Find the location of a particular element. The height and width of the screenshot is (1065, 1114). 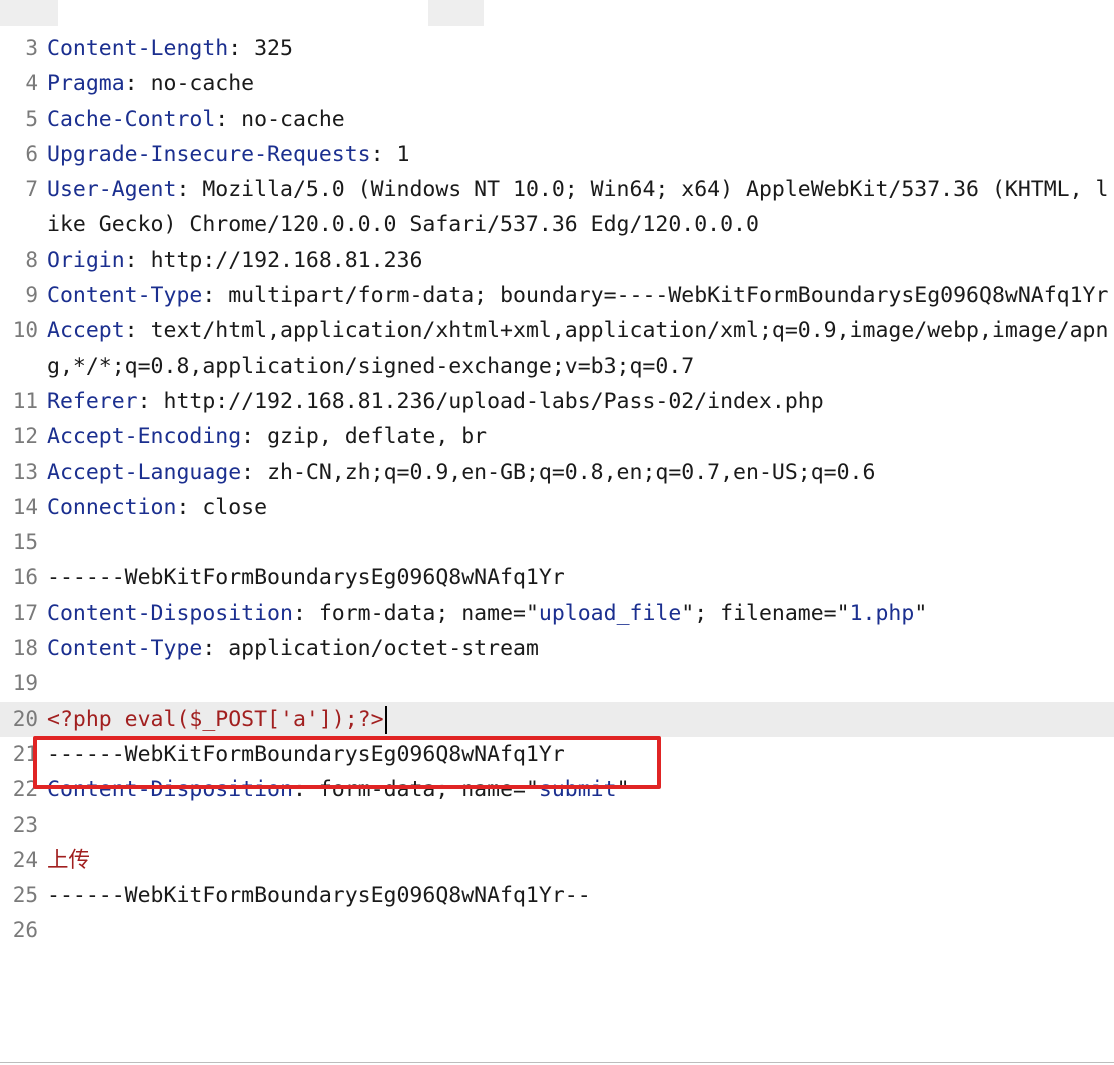

header-value: close is located at coordinates (228, 507).